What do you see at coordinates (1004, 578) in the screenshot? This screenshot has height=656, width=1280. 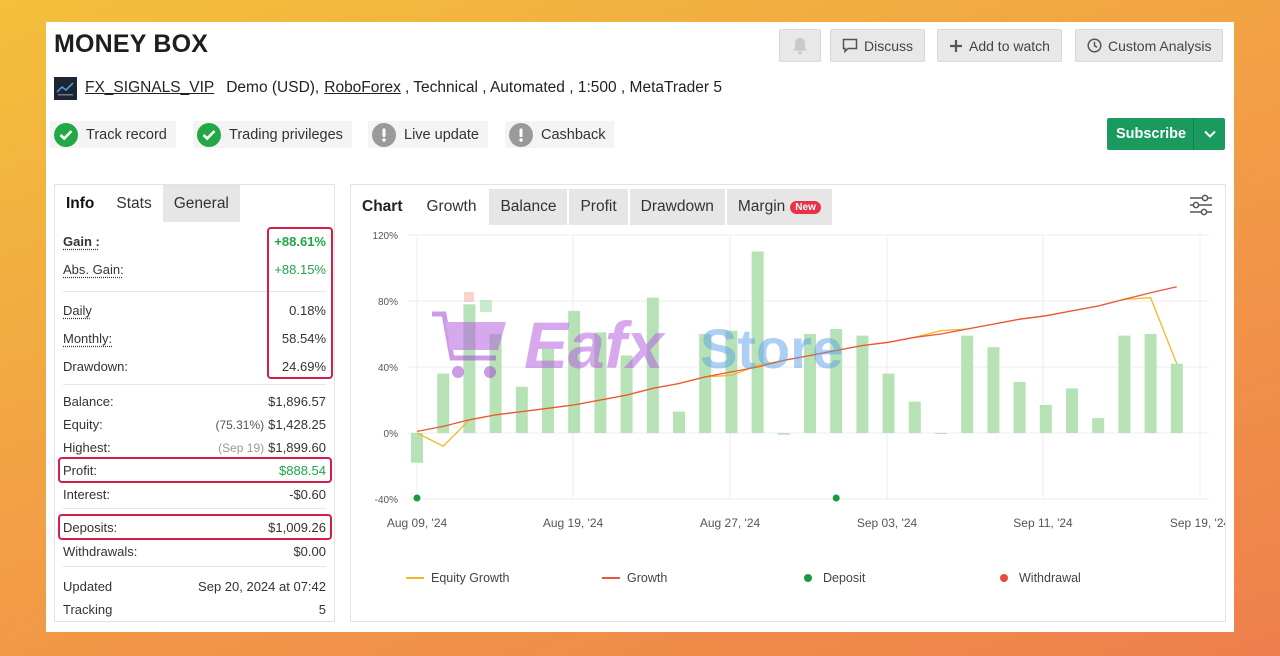 I see `legend-swatch` at bounding box center [1004, 578].